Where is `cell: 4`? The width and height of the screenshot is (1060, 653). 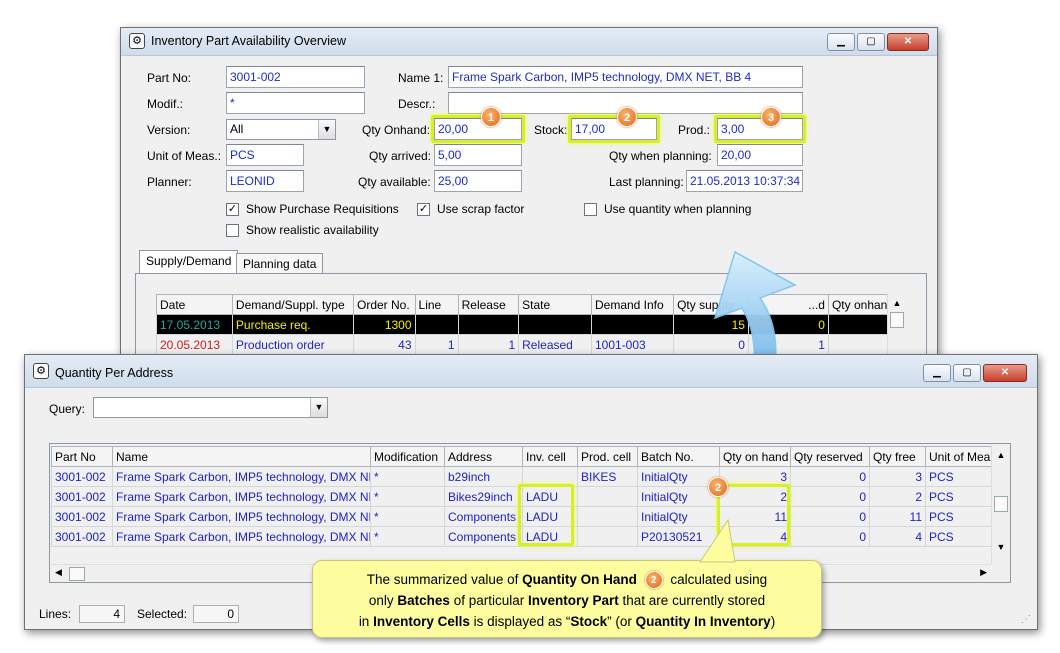 cell: 4 is located at coordinates (897, 536).